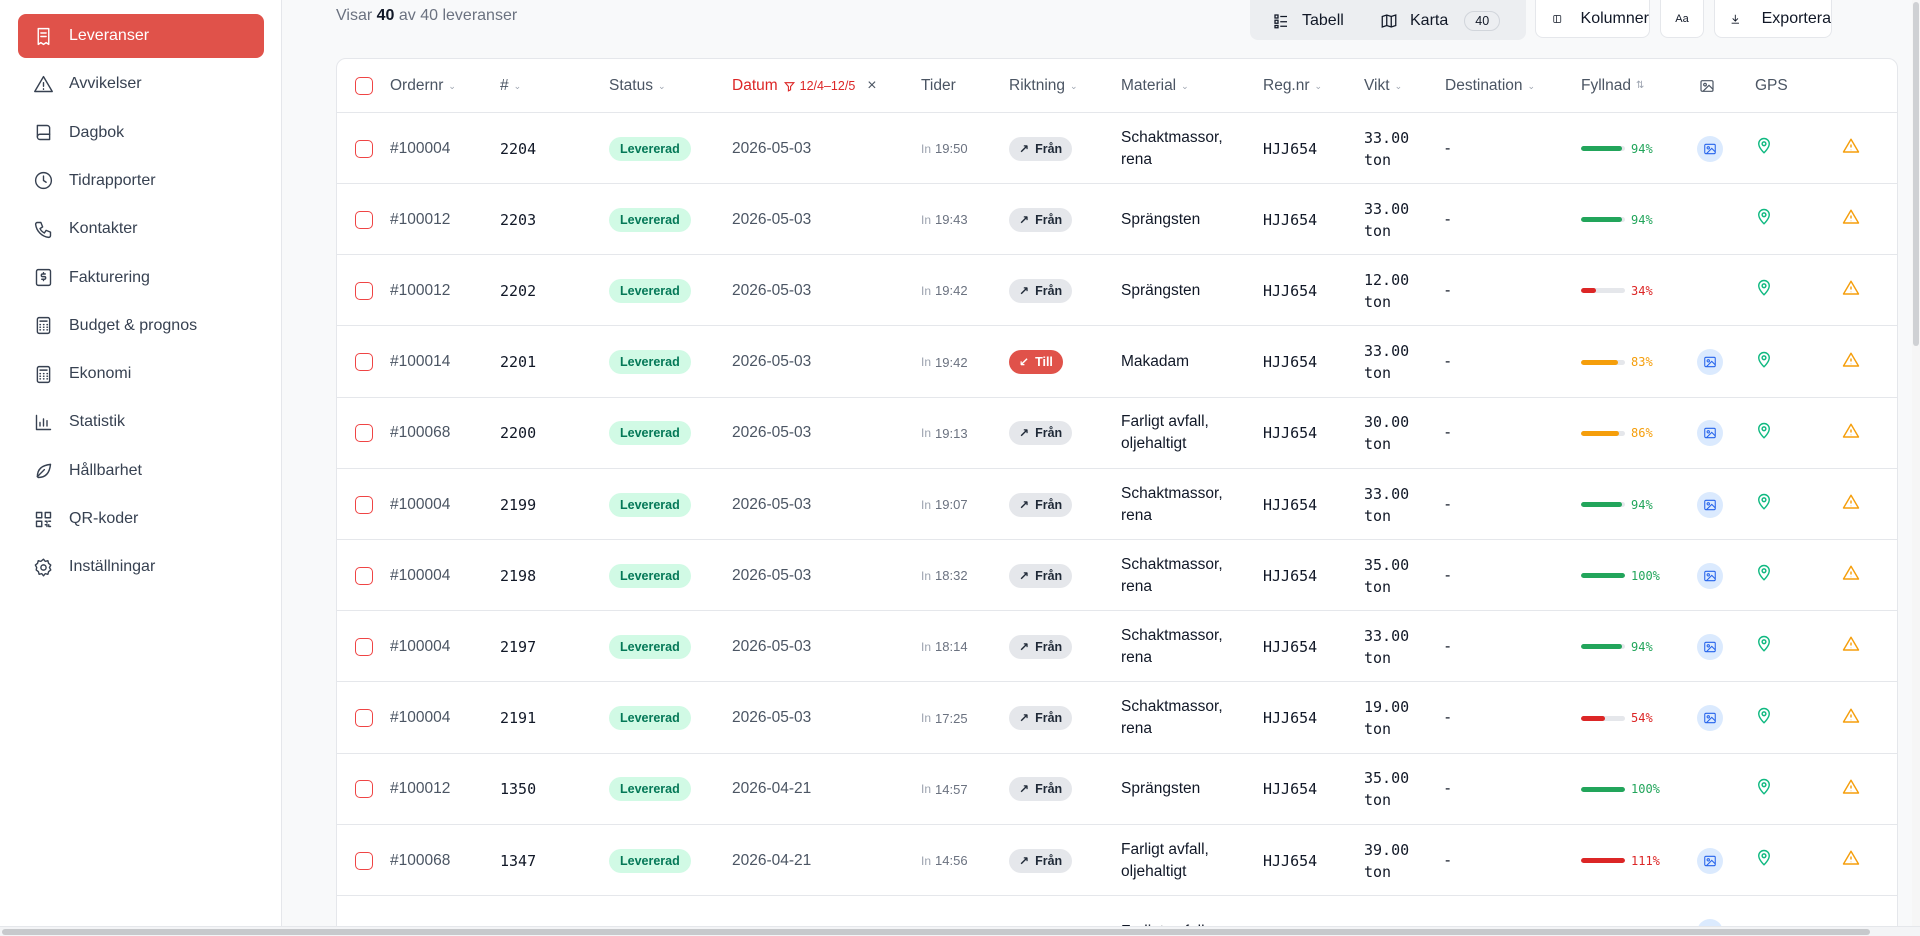 This screenshot has height=936, width=1920. What do you see at coordinates (141, 374) in the screenshot?
I see `sidebar-item-ekonomi: Ekonomi` at bounding box center [141, 374].